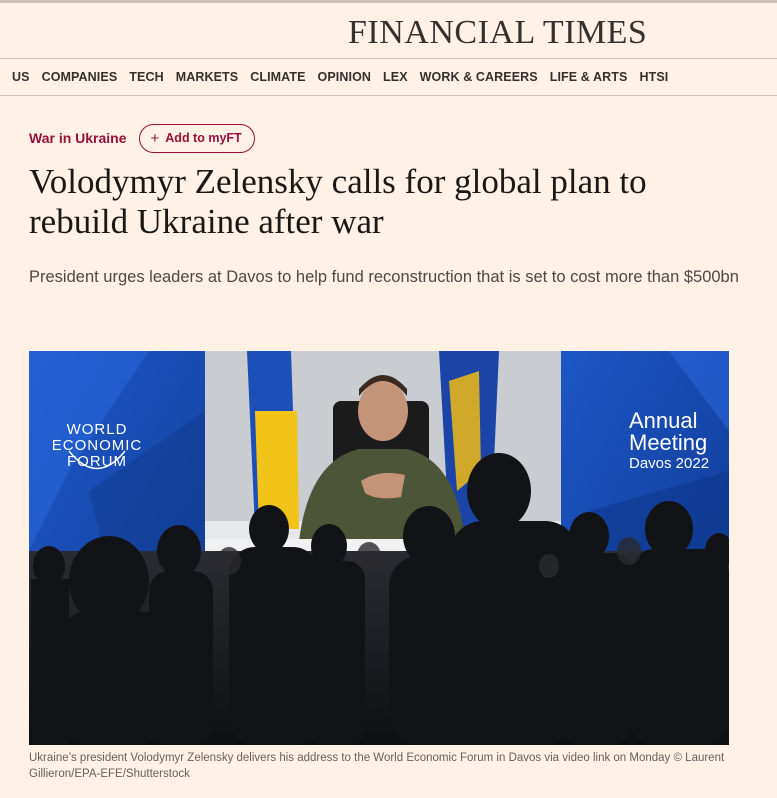 This screenshot has width=777, height=798. What do you see at coordinates (395, 77) in the screenshot?
I see `nav-item-lex: LEX` at bounding box center [395, 77].